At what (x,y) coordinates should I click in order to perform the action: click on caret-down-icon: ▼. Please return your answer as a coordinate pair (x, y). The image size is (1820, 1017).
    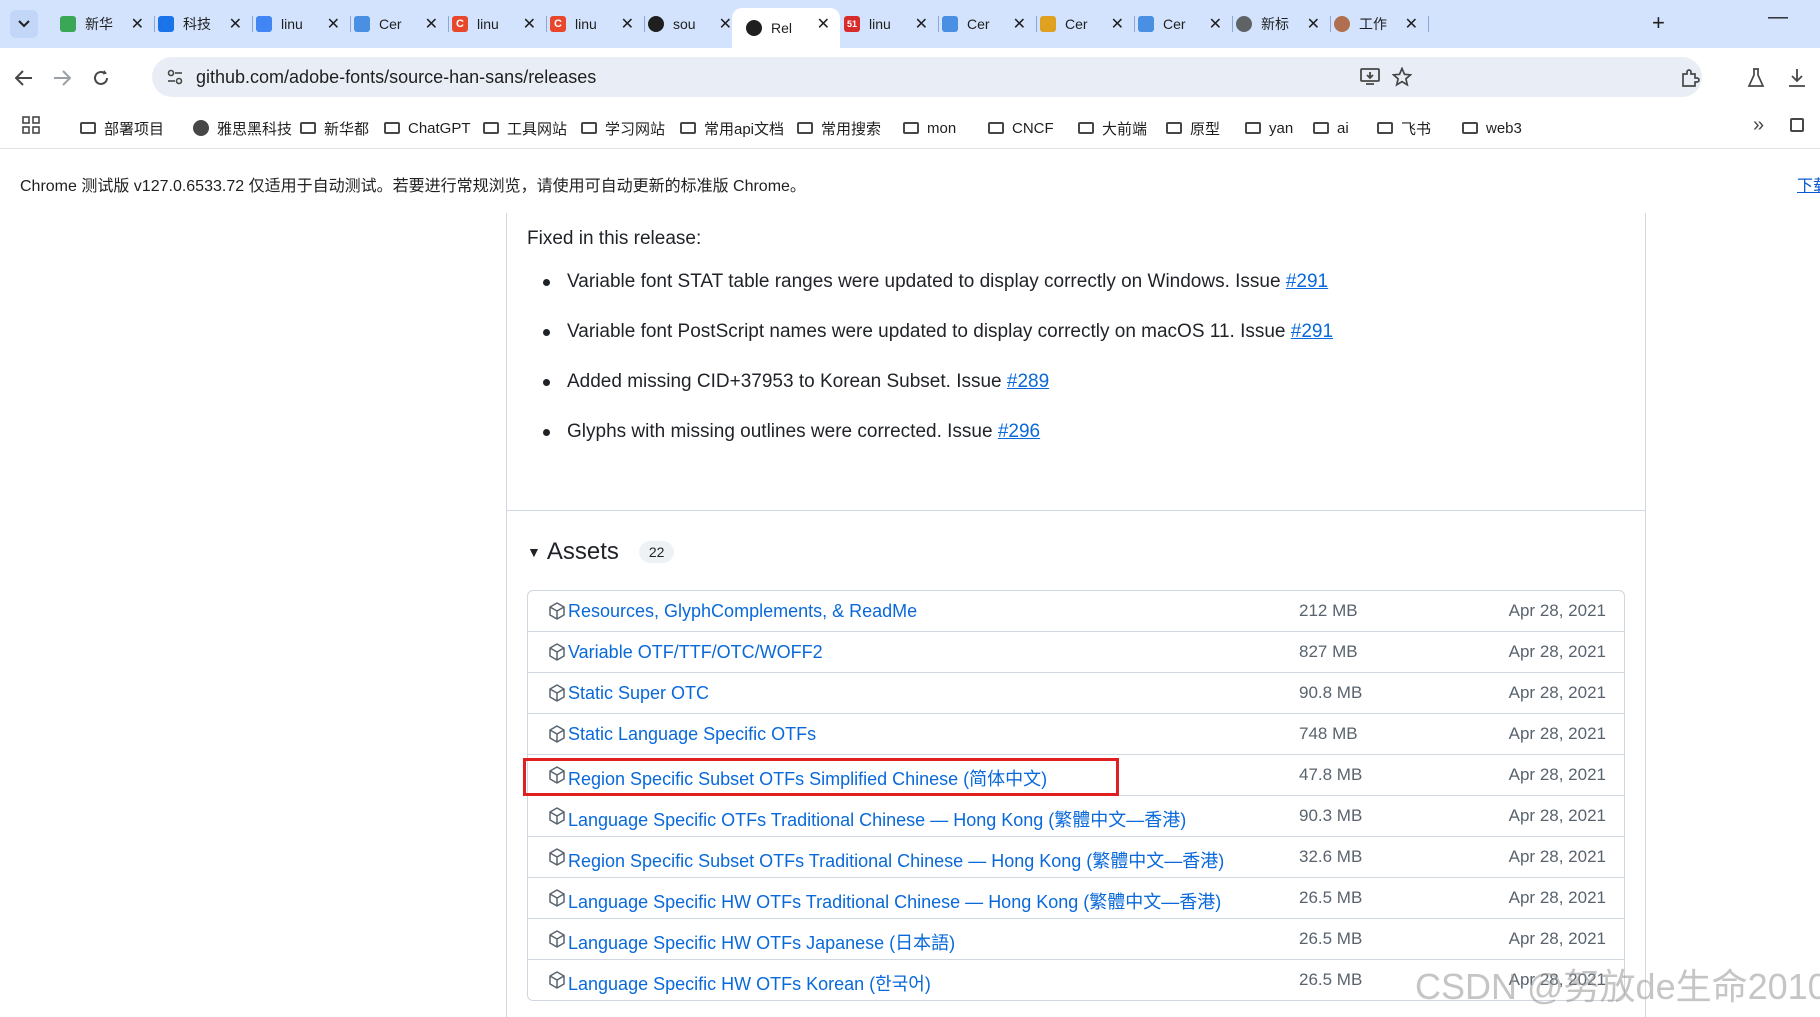
    Looking at the image, I should click on (534, 552).